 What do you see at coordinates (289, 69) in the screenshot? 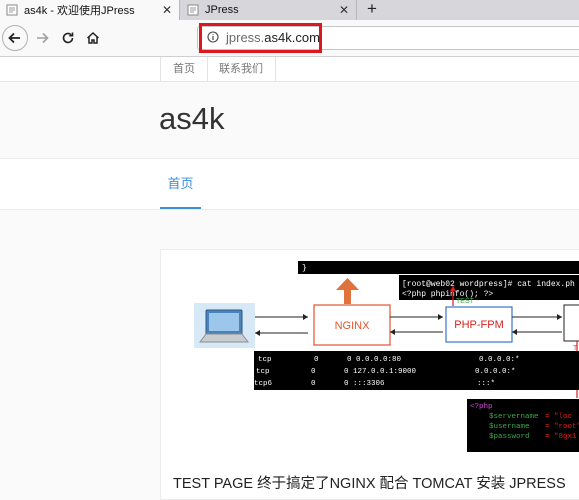
I see `top-nav` at bounding box center [289, 69].